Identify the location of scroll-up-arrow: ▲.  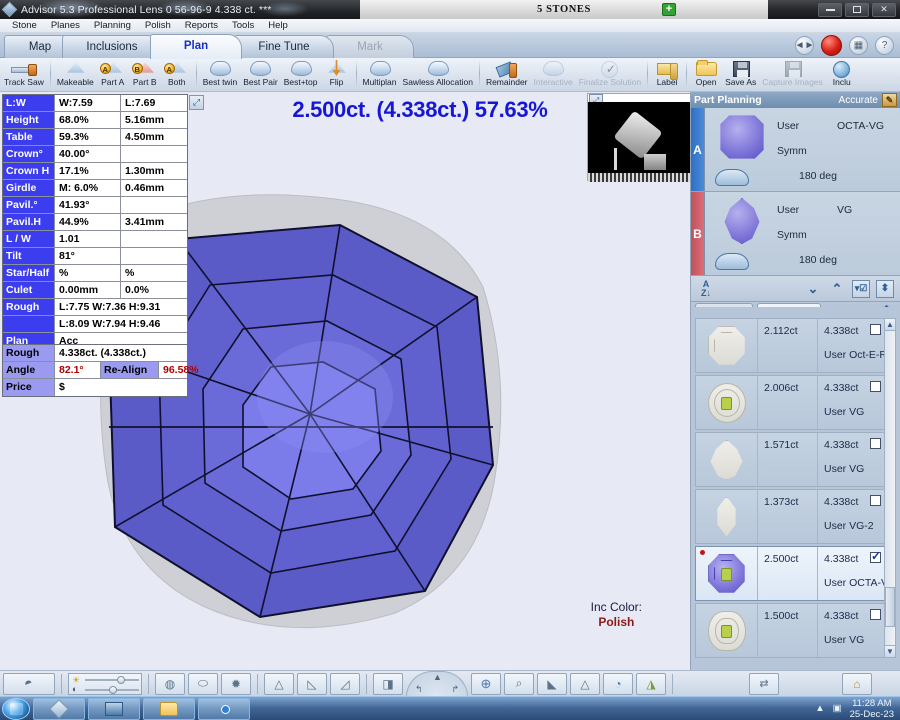
(890, 325).